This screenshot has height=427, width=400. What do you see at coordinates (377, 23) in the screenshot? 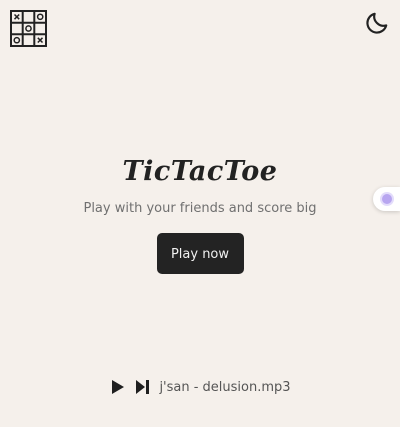
I see `moon-icon` at bounding box center [377, 23].